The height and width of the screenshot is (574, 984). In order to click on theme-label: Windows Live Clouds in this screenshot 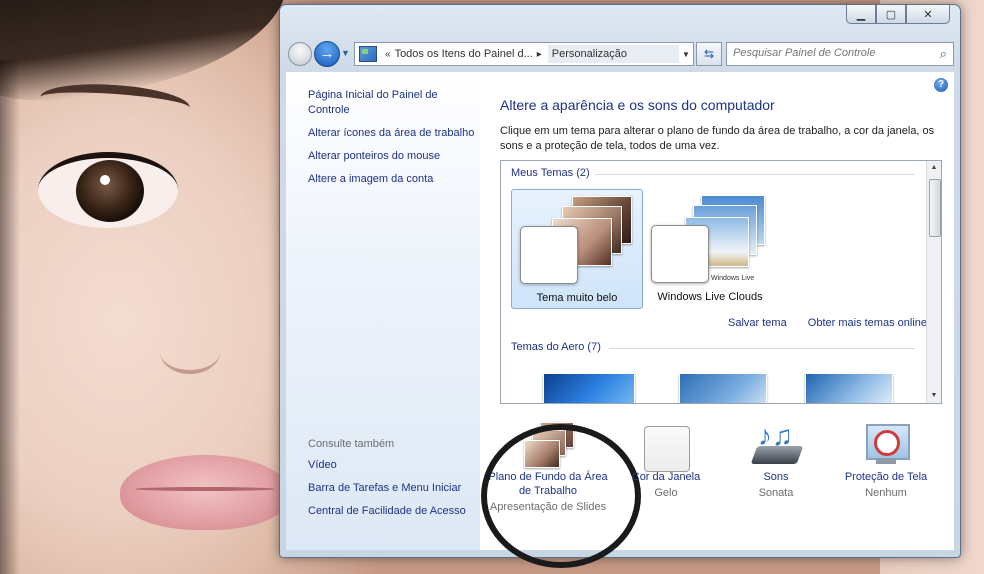, I will do `click(710, 297)`.